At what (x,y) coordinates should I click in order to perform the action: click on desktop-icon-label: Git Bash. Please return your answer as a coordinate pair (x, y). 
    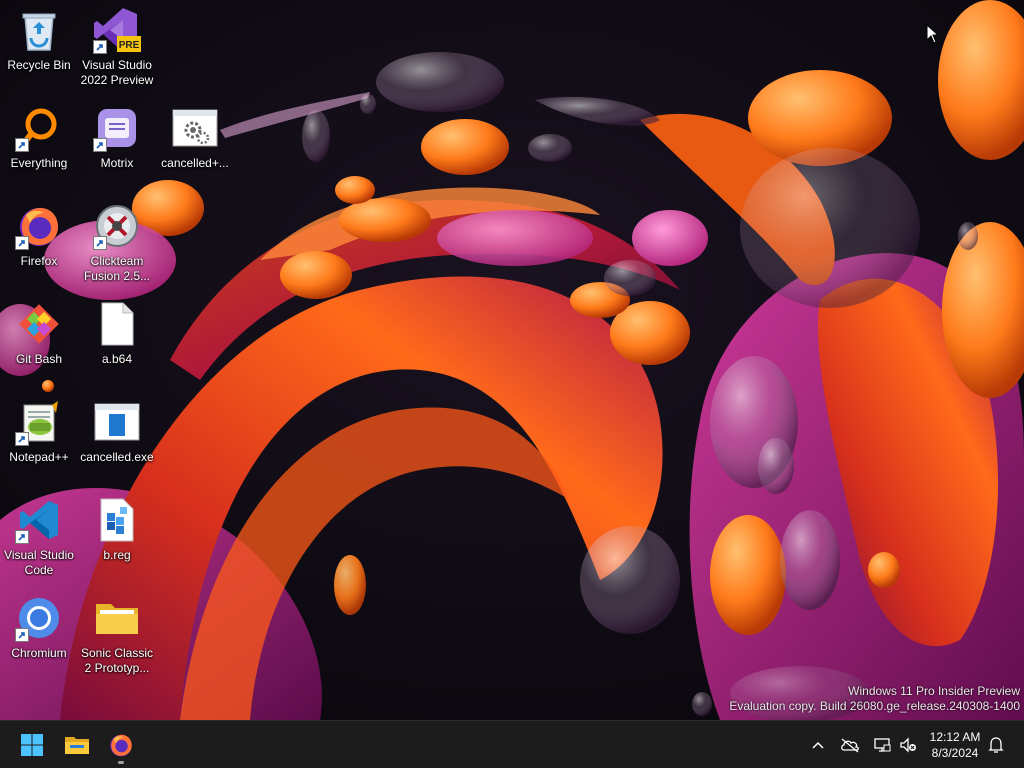
    Looking at the image, I should click on (39, 359).